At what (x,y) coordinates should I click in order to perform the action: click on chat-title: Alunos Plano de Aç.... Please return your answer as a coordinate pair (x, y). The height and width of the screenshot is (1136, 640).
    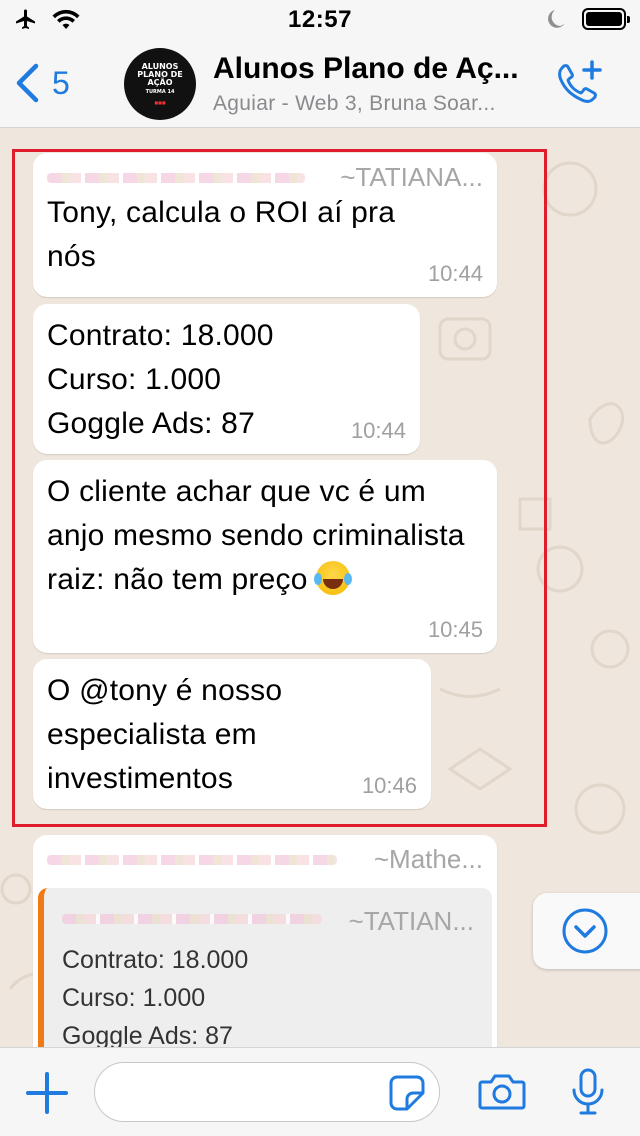
    Looking at the image, I should click on (378, 69).